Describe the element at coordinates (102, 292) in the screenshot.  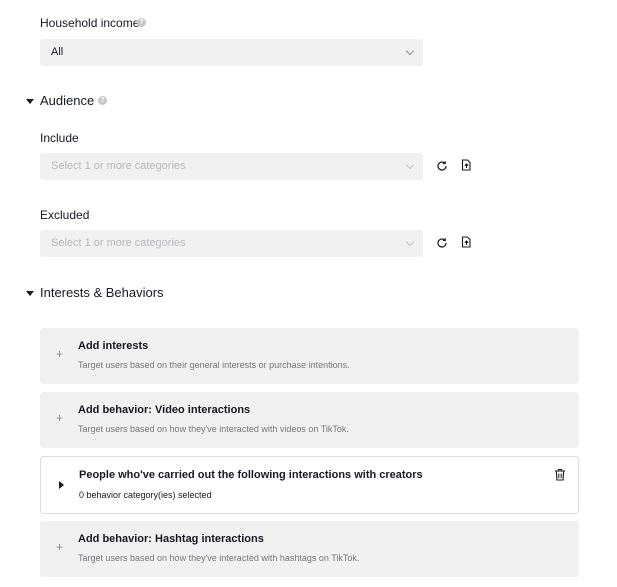
I see `interests-behaviors-section-title: Interests & Behaviors` at that location.